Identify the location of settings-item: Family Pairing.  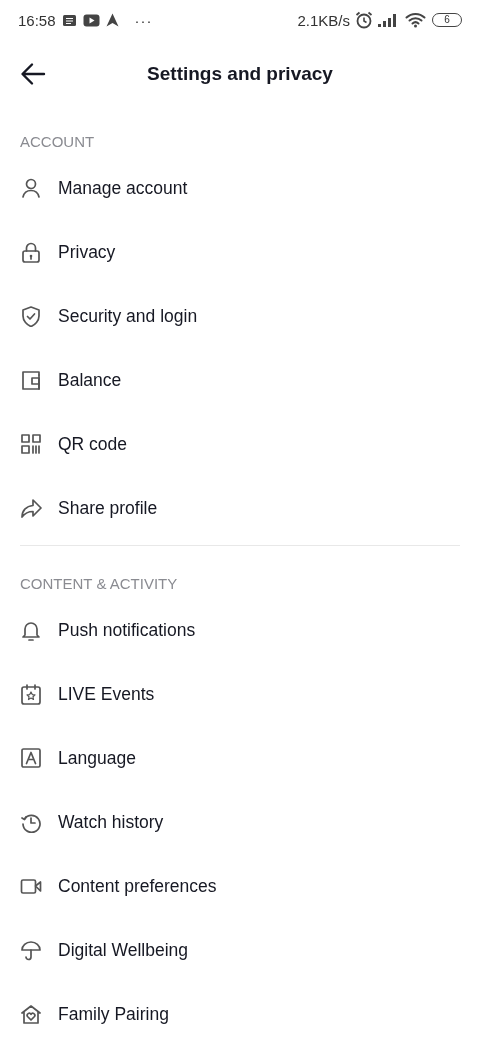
(113, 1014).